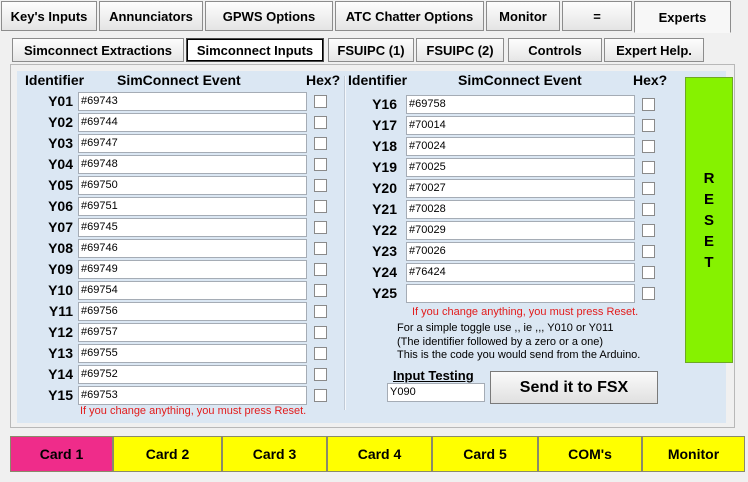 This screenshot has height=482, width=748. What do you see at coordinates (192, 227) in the screenshot?
I see `simconnect-event-field: #69745` at bounding box center [192, 227].